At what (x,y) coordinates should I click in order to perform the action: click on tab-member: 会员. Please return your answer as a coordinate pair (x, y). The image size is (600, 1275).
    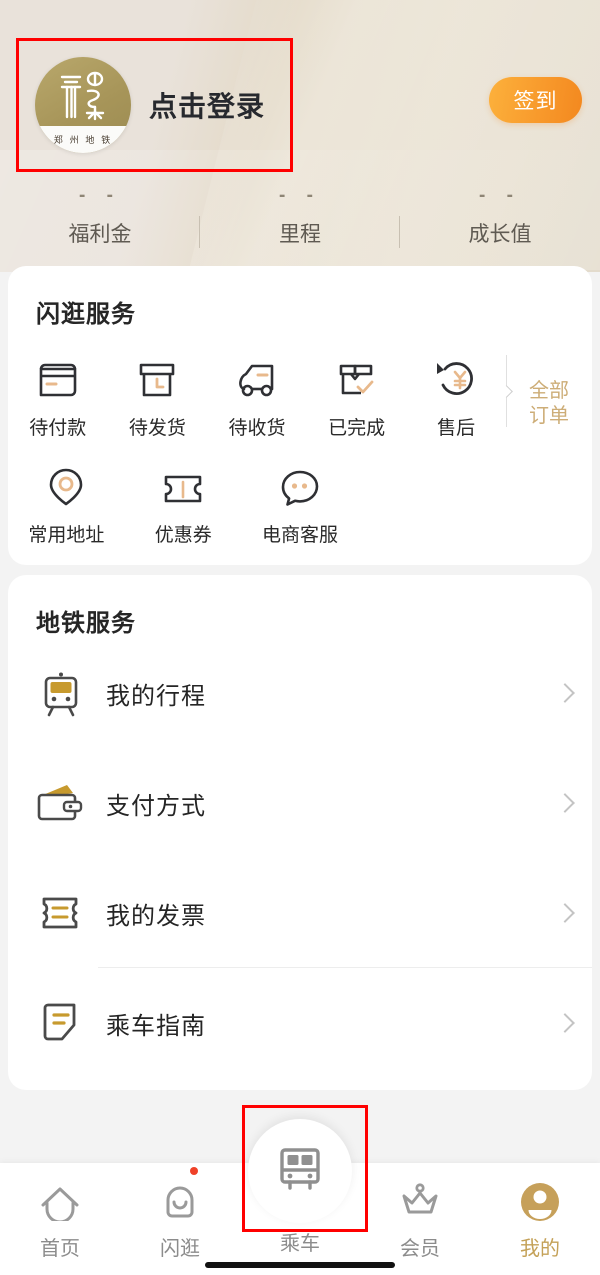
    Looking at the image, I should click on (420, 1219).